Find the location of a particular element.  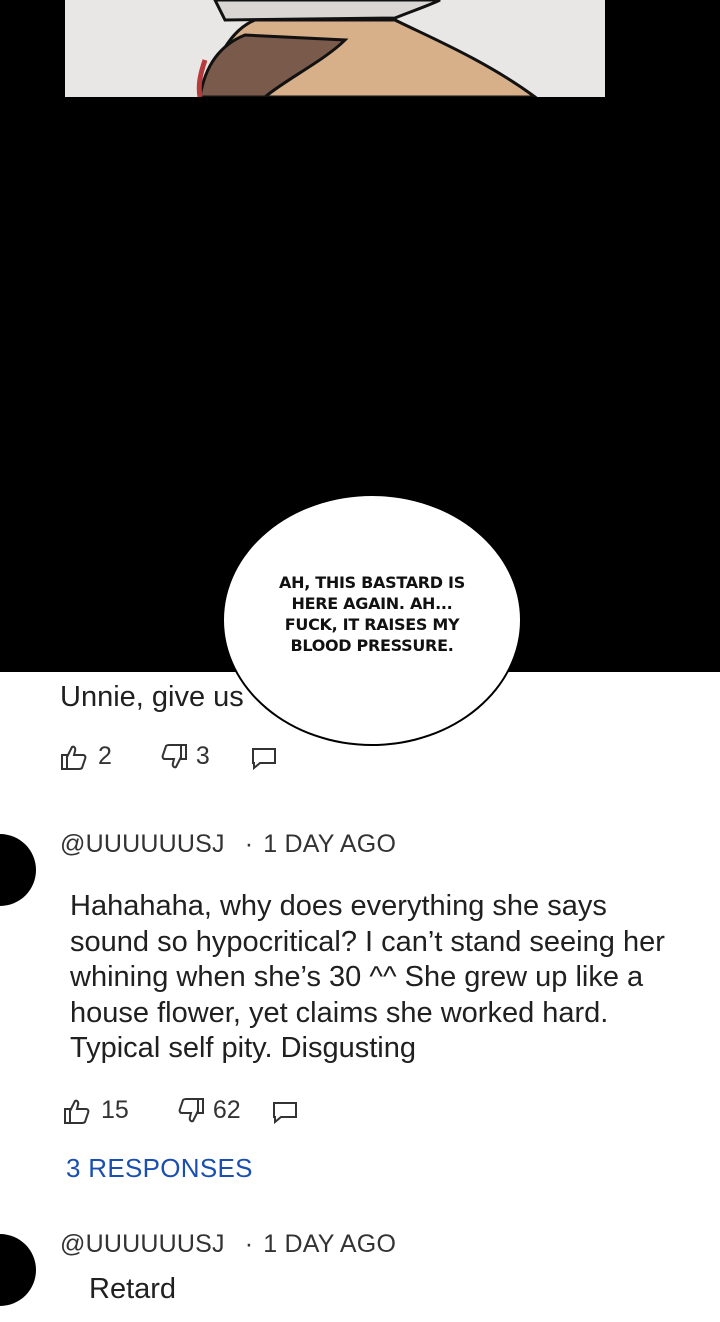

dislike-count: 62 is located at coordinates (226, 1110).